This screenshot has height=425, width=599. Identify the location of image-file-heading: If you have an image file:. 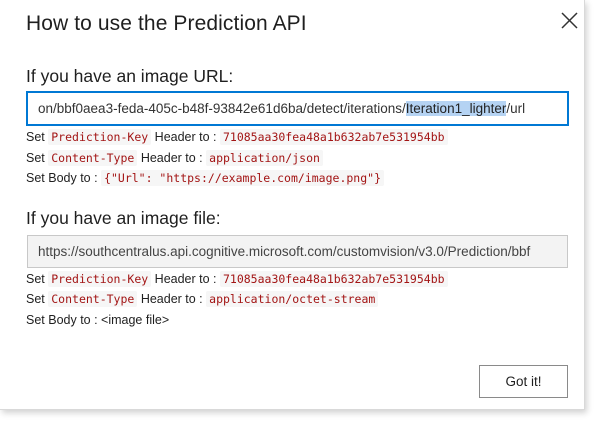
(123, 218).